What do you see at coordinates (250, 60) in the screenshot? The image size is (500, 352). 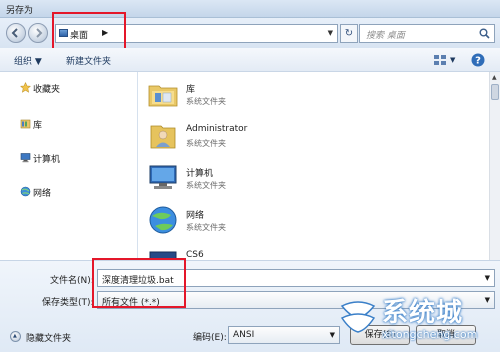 I see `command-toolbar: 组织 ▼ 新建文件夹 ▼ ?` at bounding box center [250, 60].